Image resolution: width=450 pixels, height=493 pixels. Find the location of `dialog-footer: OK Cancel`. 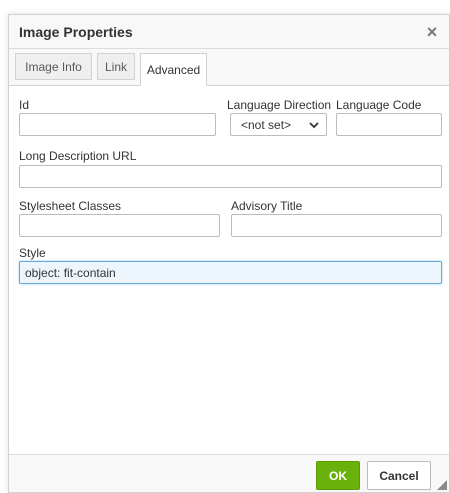

dialog-footer: OK Cancel is located at coordinates (229, 473).